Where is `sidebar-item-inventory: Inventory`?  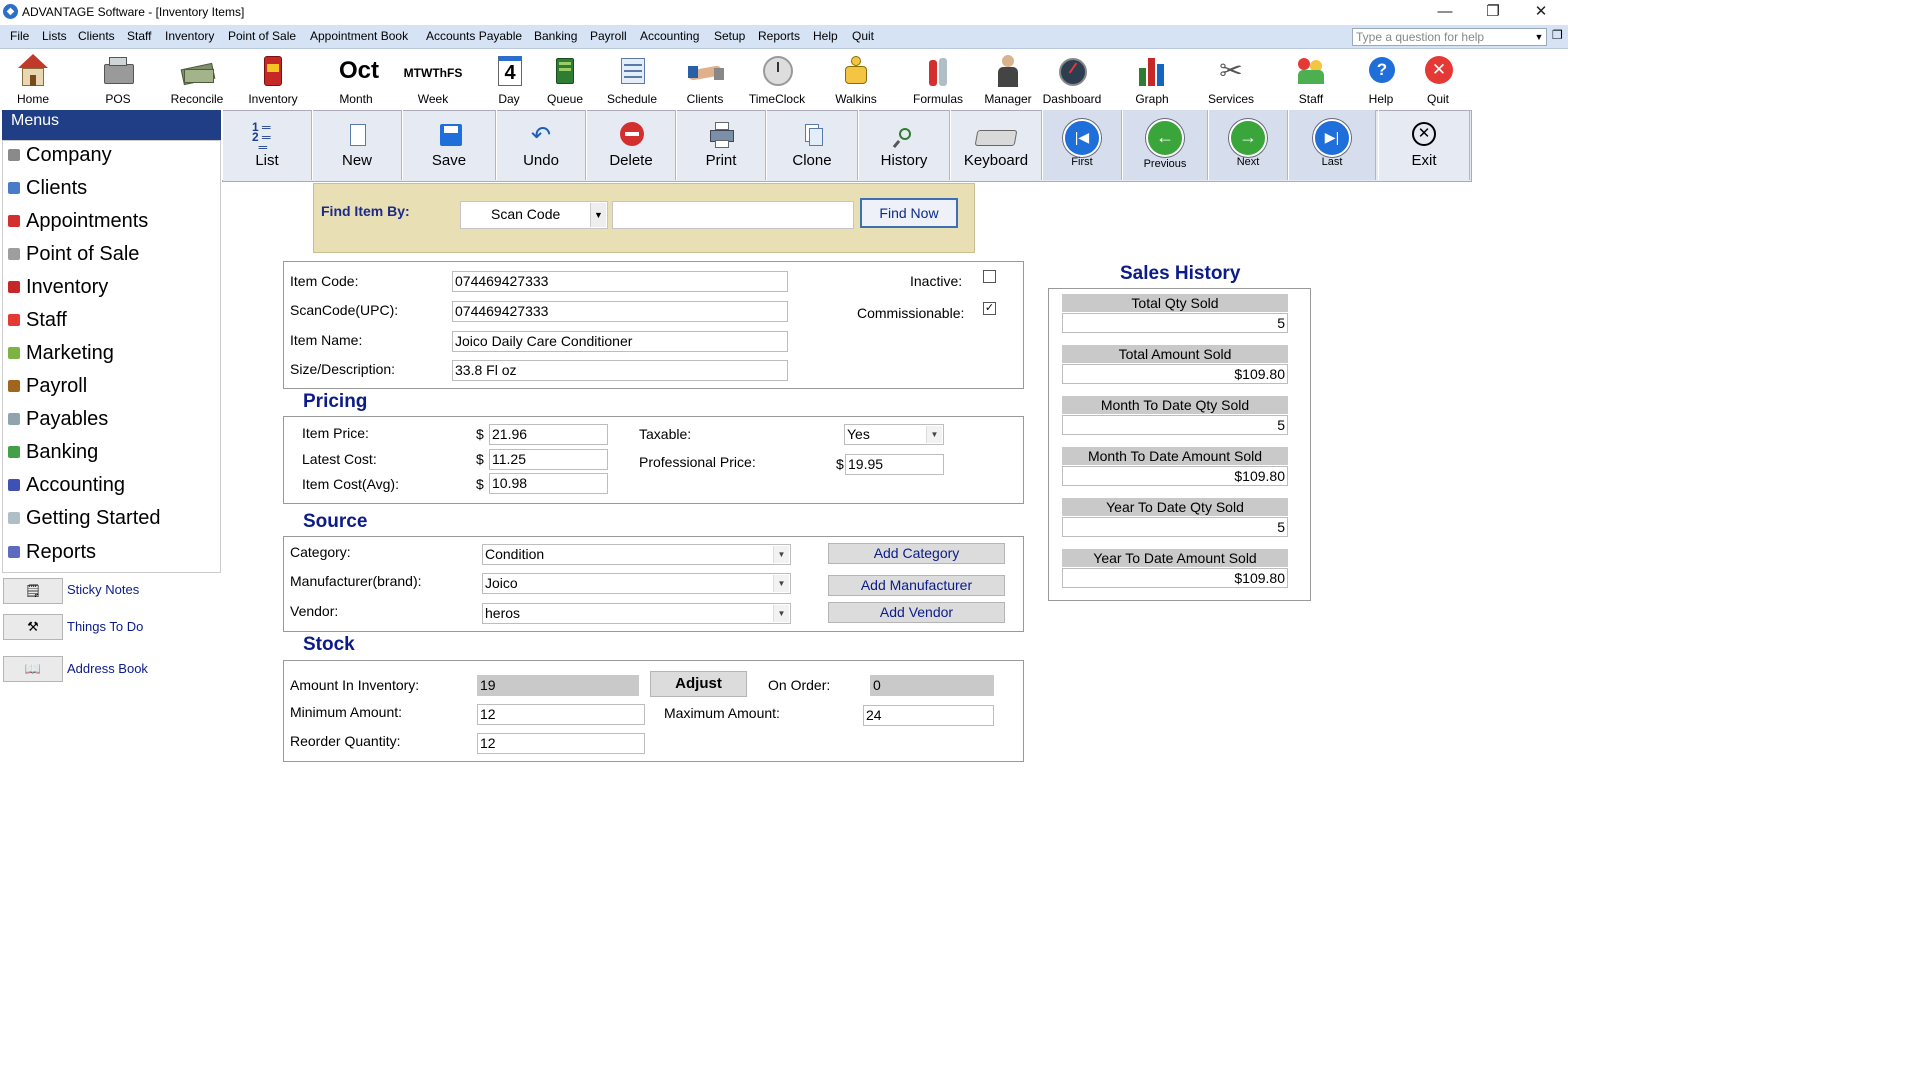 sidebar-item-inventory: Inventory is located at coordinates (58, 287).